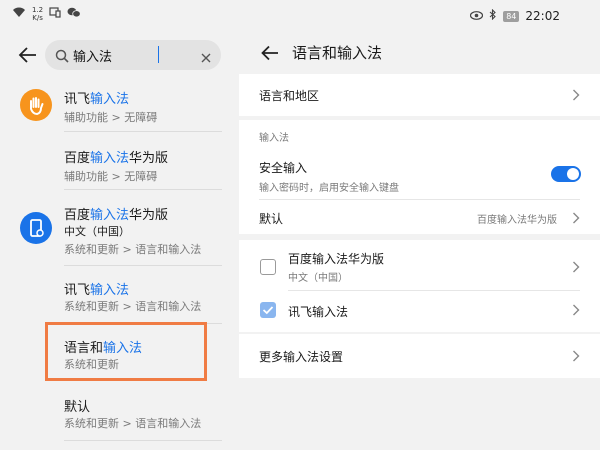 Image resolution: width=600 pixels, height=450 pixels. Describe the element at coordinates (126, 351) in the screenshot. I see `annotation-highlight-box` at that location.